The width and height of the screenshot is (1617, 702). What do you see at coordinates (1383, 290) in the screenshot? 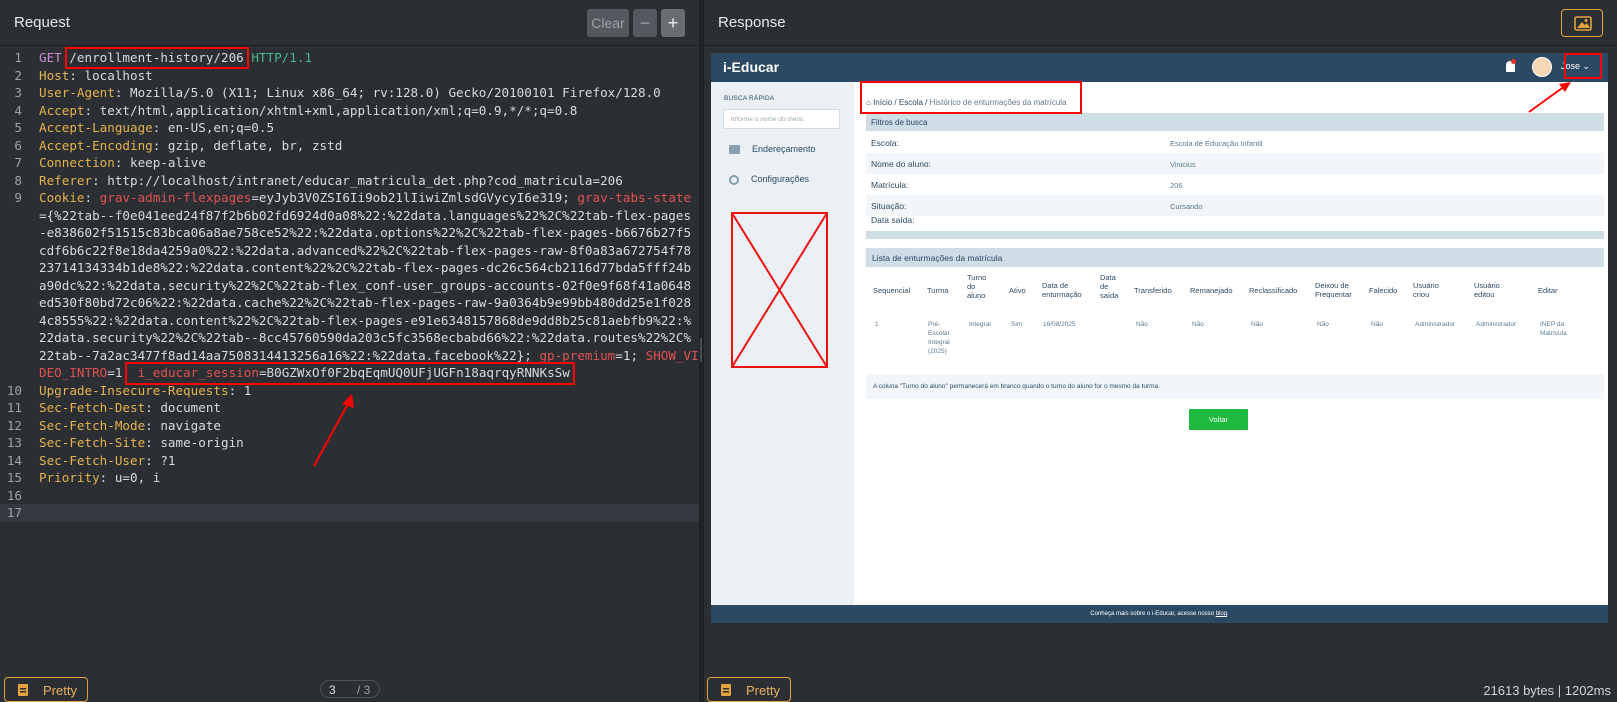
I see `column-header: Falecido` at bounding box center [1383, 290].